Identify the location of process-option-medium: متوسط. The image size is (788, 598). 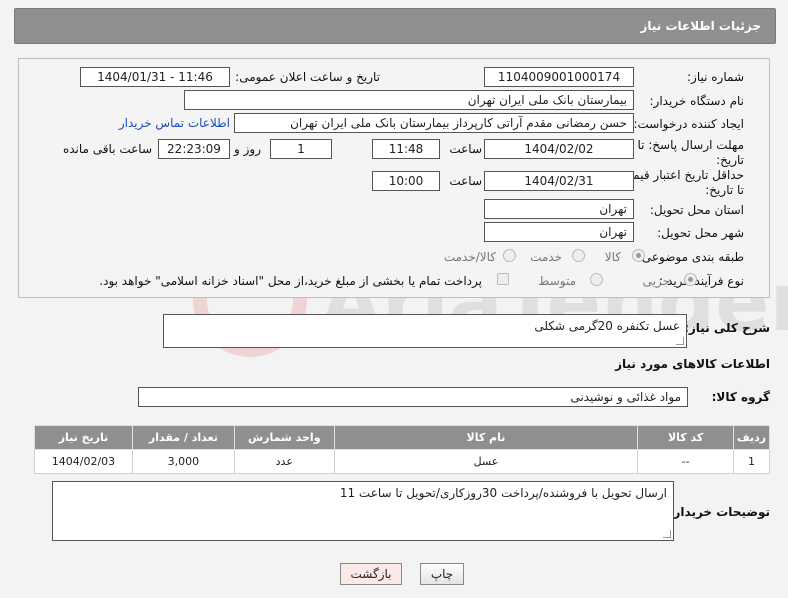
(557, 281).